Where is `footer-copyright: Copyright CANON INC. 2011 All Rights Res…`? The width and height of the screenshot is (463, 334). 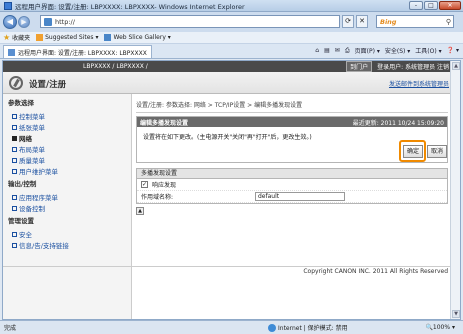 footer-copyright: Copyright CANON INC. 2011 All Rights Res… is located at coordinates (227, 270).